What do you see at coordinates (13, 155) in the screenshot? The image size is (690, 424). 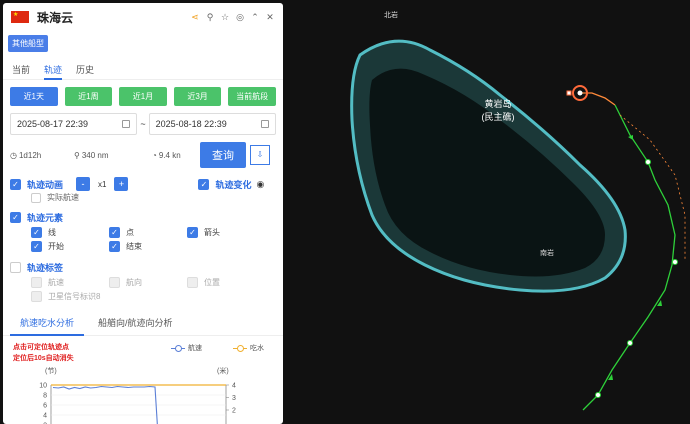 I see `clock-icon: ◷` at bounding box center [13, 155].